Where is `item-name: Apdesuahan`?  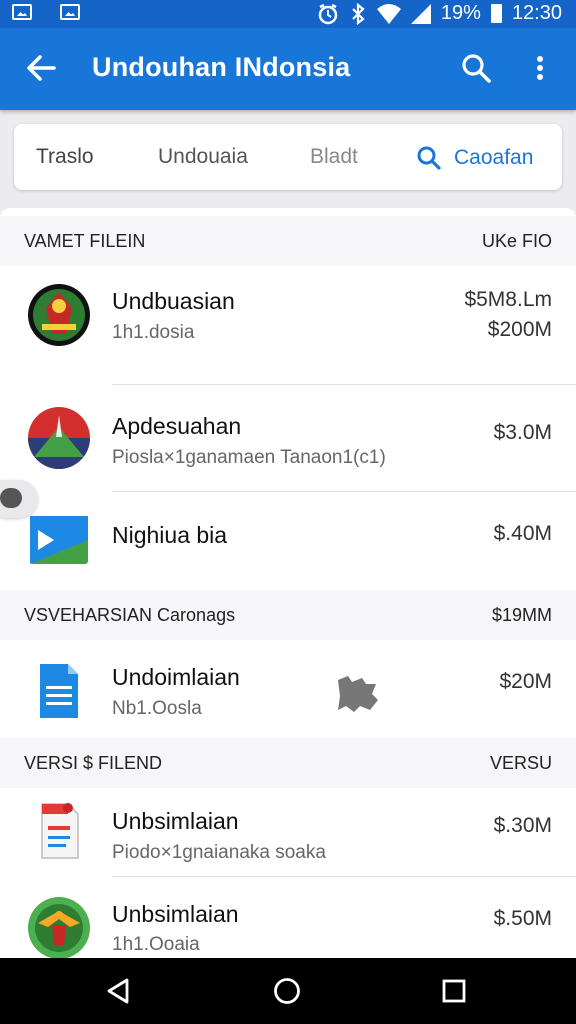 item-name: Apdesuahan is located at coordinates (177, 426).